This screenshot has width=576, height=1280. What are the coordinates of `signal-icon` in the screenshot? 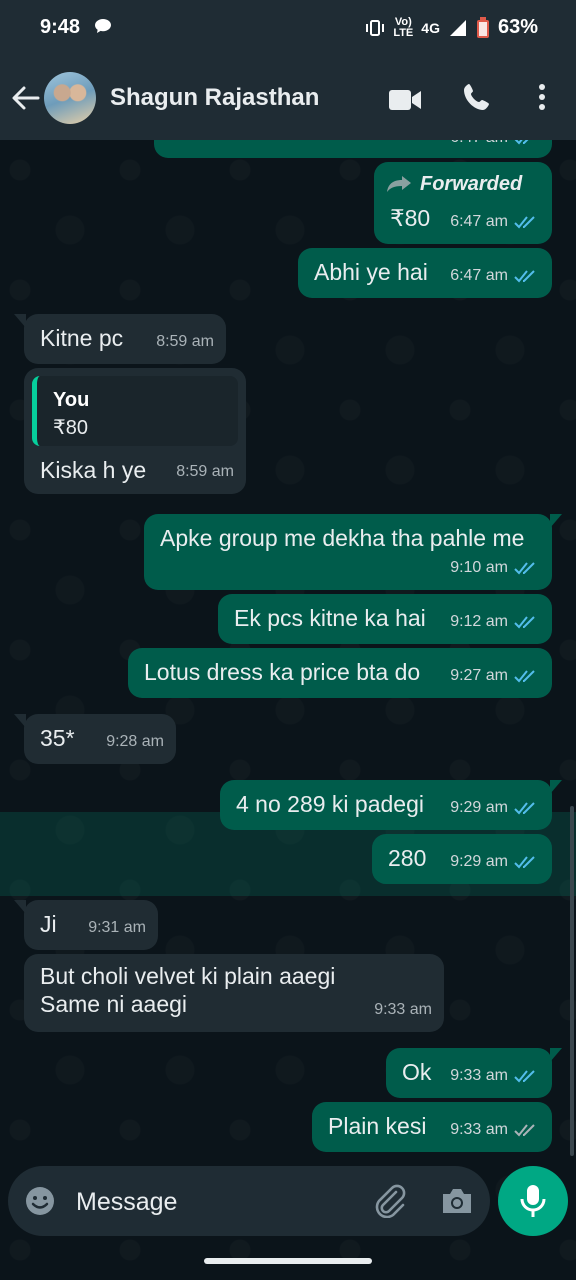 It's located at (457, 27).